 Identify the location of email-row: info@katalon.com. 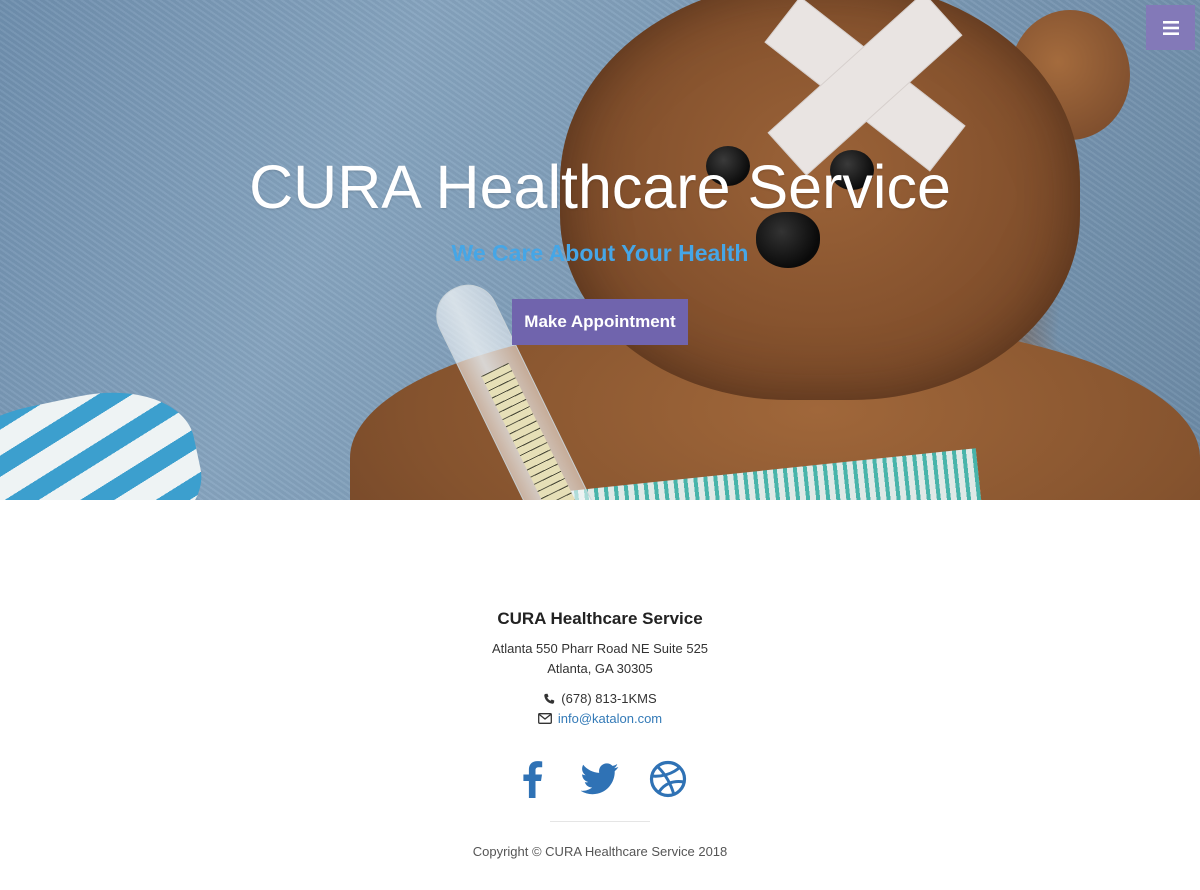
(600, 718).